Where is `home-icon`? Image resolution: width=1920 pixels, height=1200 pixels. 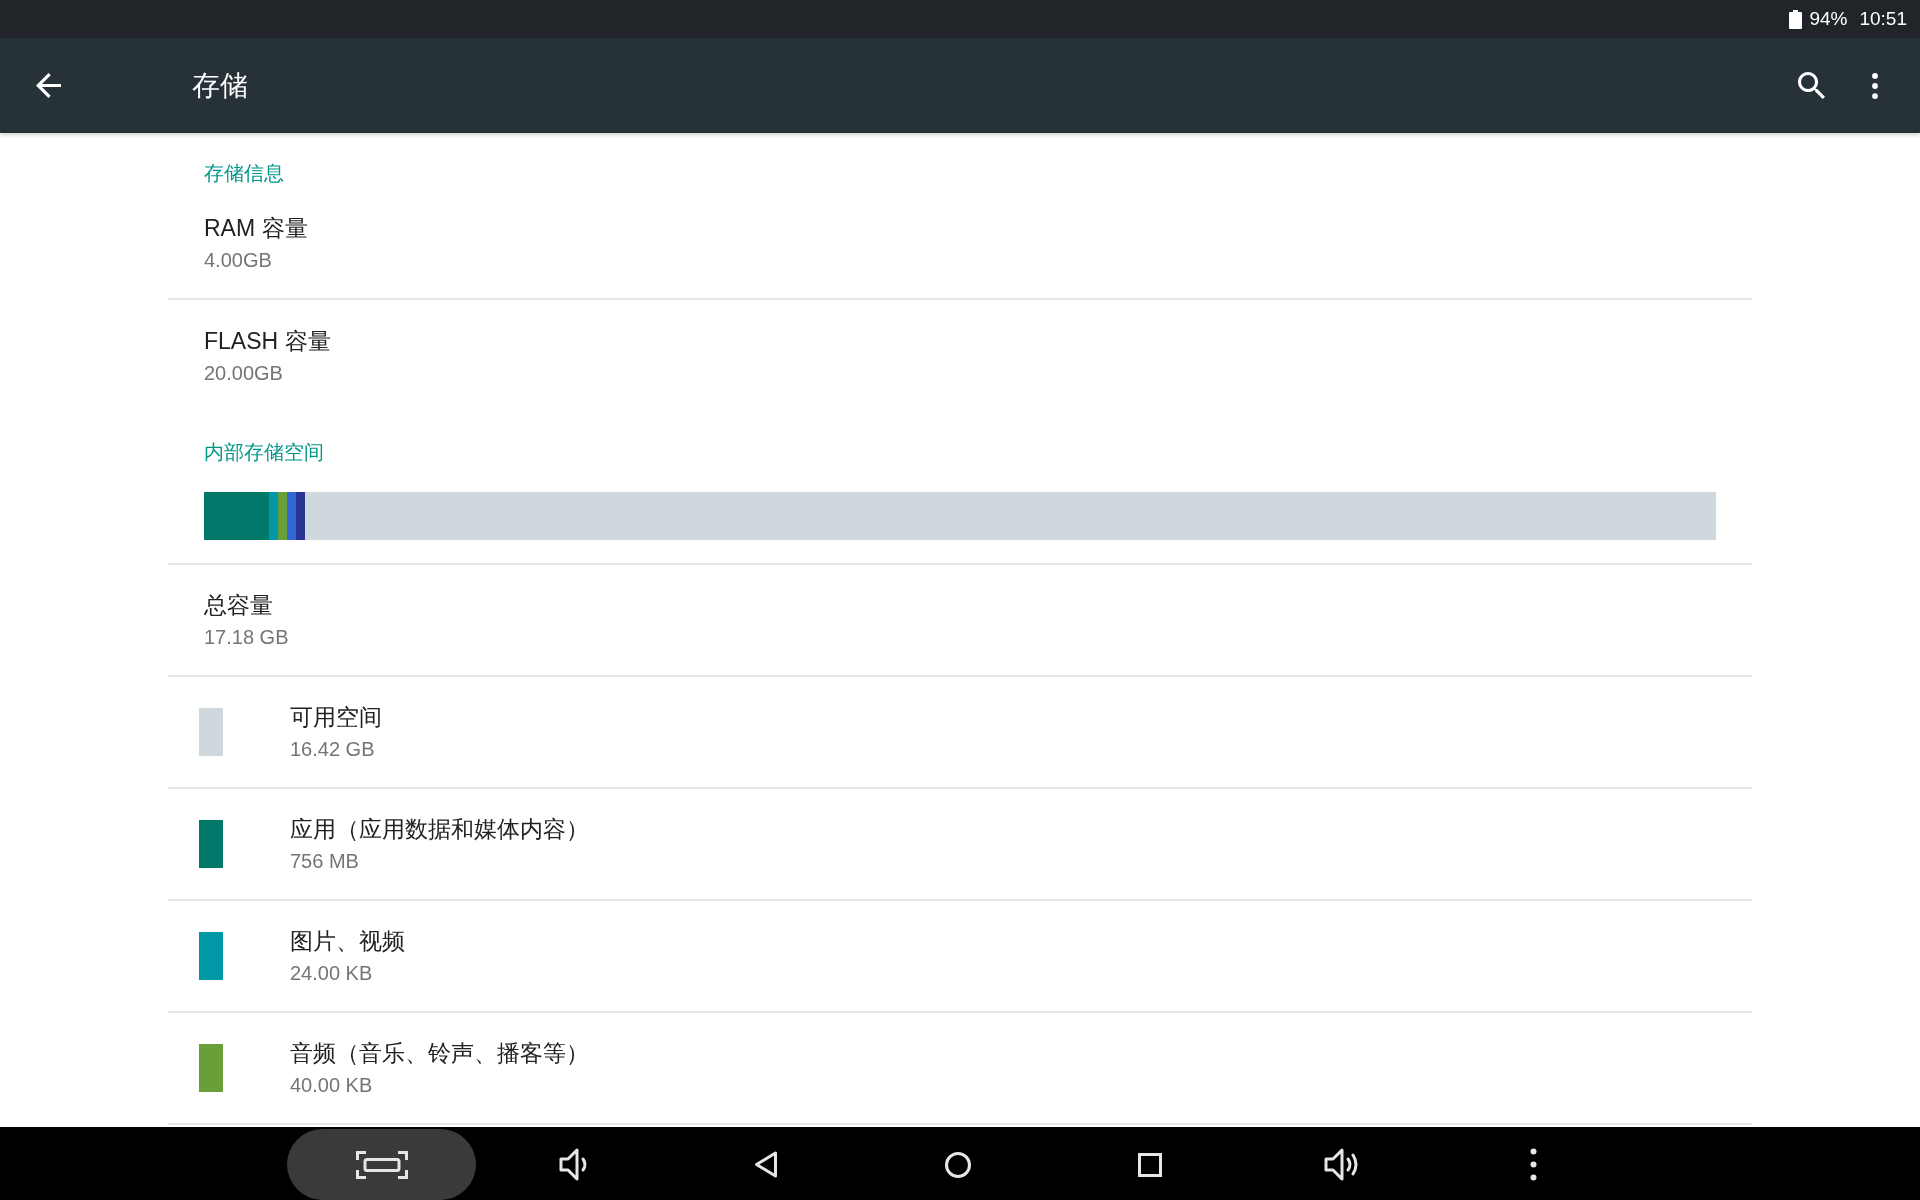
home-icon is located at coordinates (957, 1164).